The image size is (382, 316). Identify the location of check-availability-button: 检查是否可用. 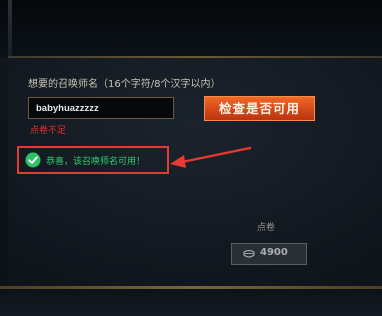
(259, 108).